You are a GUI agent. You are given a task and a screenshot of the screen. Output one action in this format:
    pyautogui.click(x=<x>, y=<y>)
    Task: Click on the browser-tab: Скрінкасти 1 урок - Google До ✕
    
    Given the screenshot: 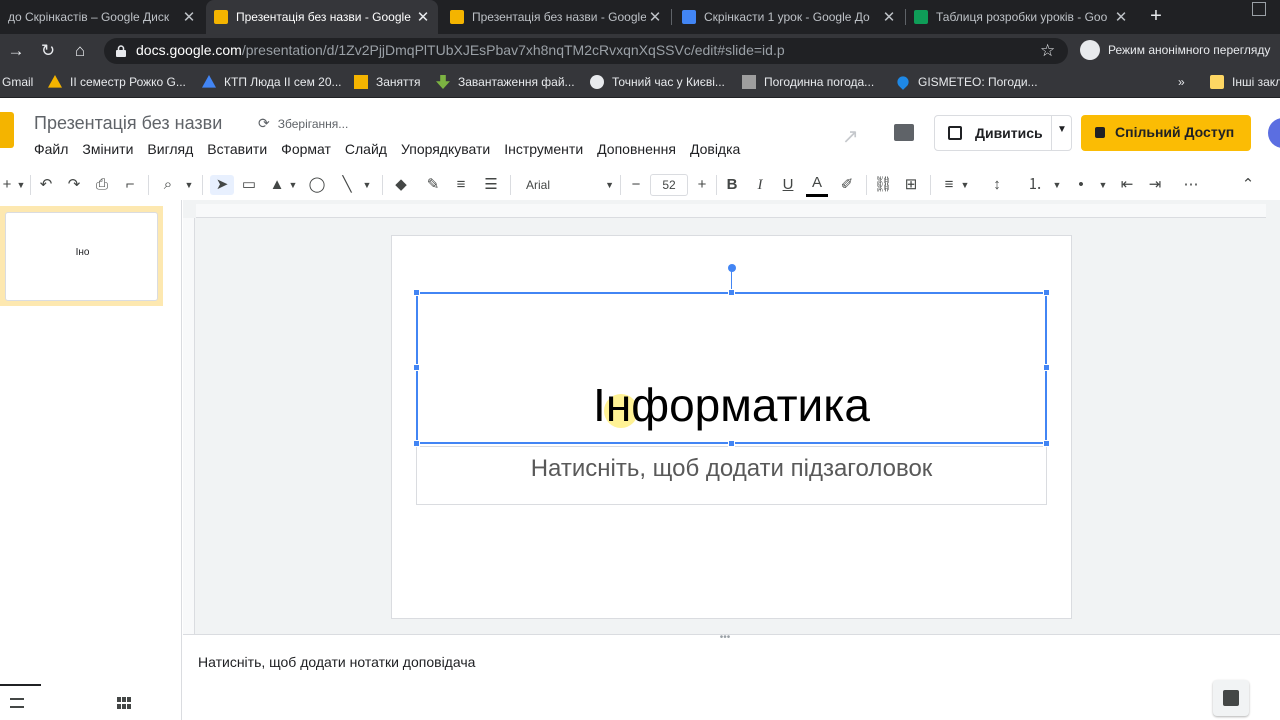 What is the action you would take?
    pyautogui.click(x=789, y=17)
    